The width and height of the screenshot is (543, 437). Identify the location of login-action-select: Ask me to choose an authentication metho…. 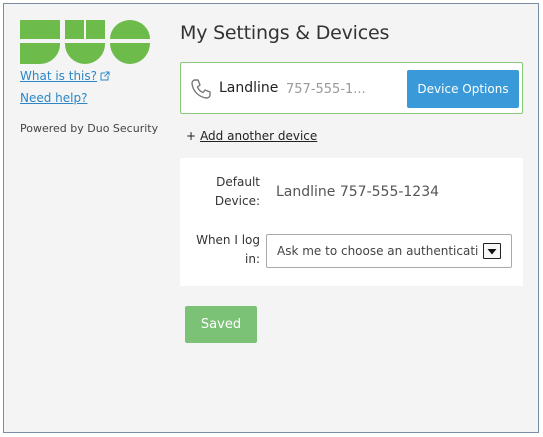
(389, 251).